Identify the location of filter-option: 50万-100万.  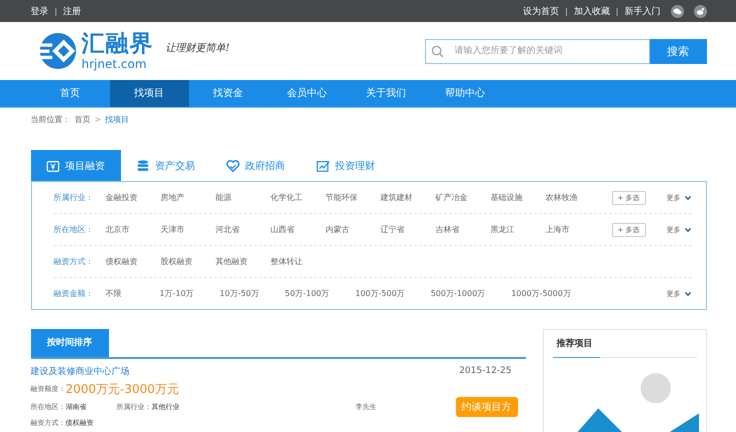
(307, 293).